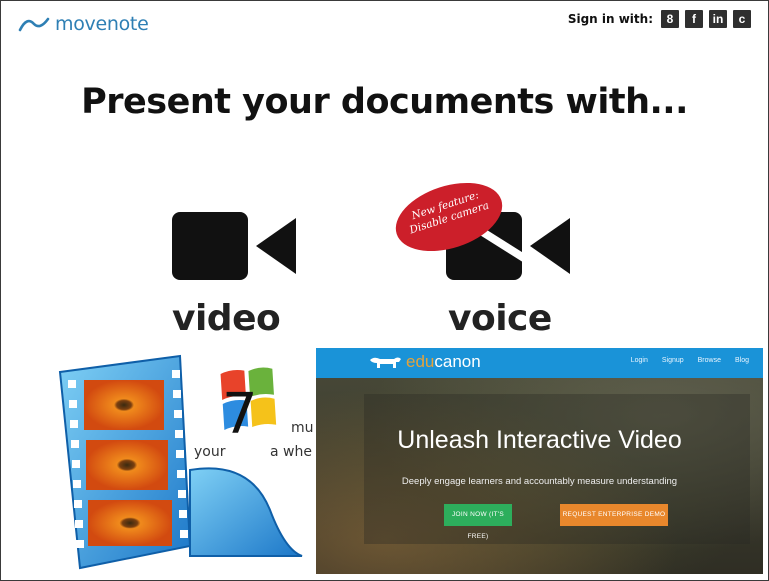 This screenshot has height=581, width=769. Describe the element at coordinates (385, 362) in the screenshot. I see `dachshund-icon` at that location.